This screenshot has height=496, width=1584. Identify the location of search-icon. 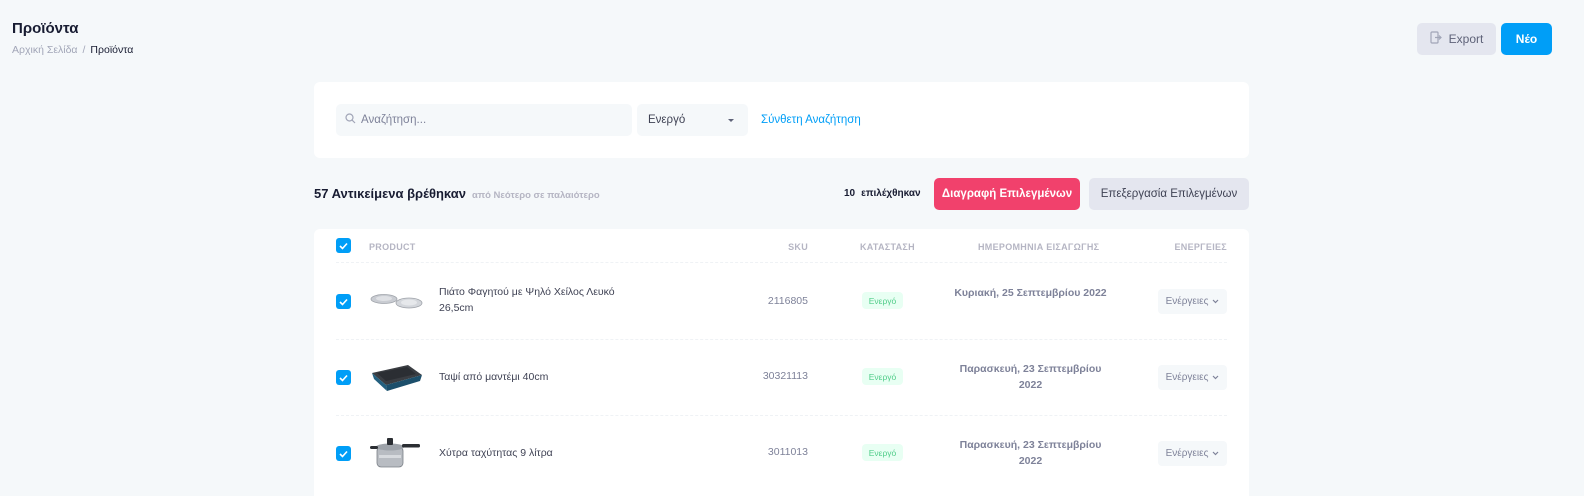
(350, 120).